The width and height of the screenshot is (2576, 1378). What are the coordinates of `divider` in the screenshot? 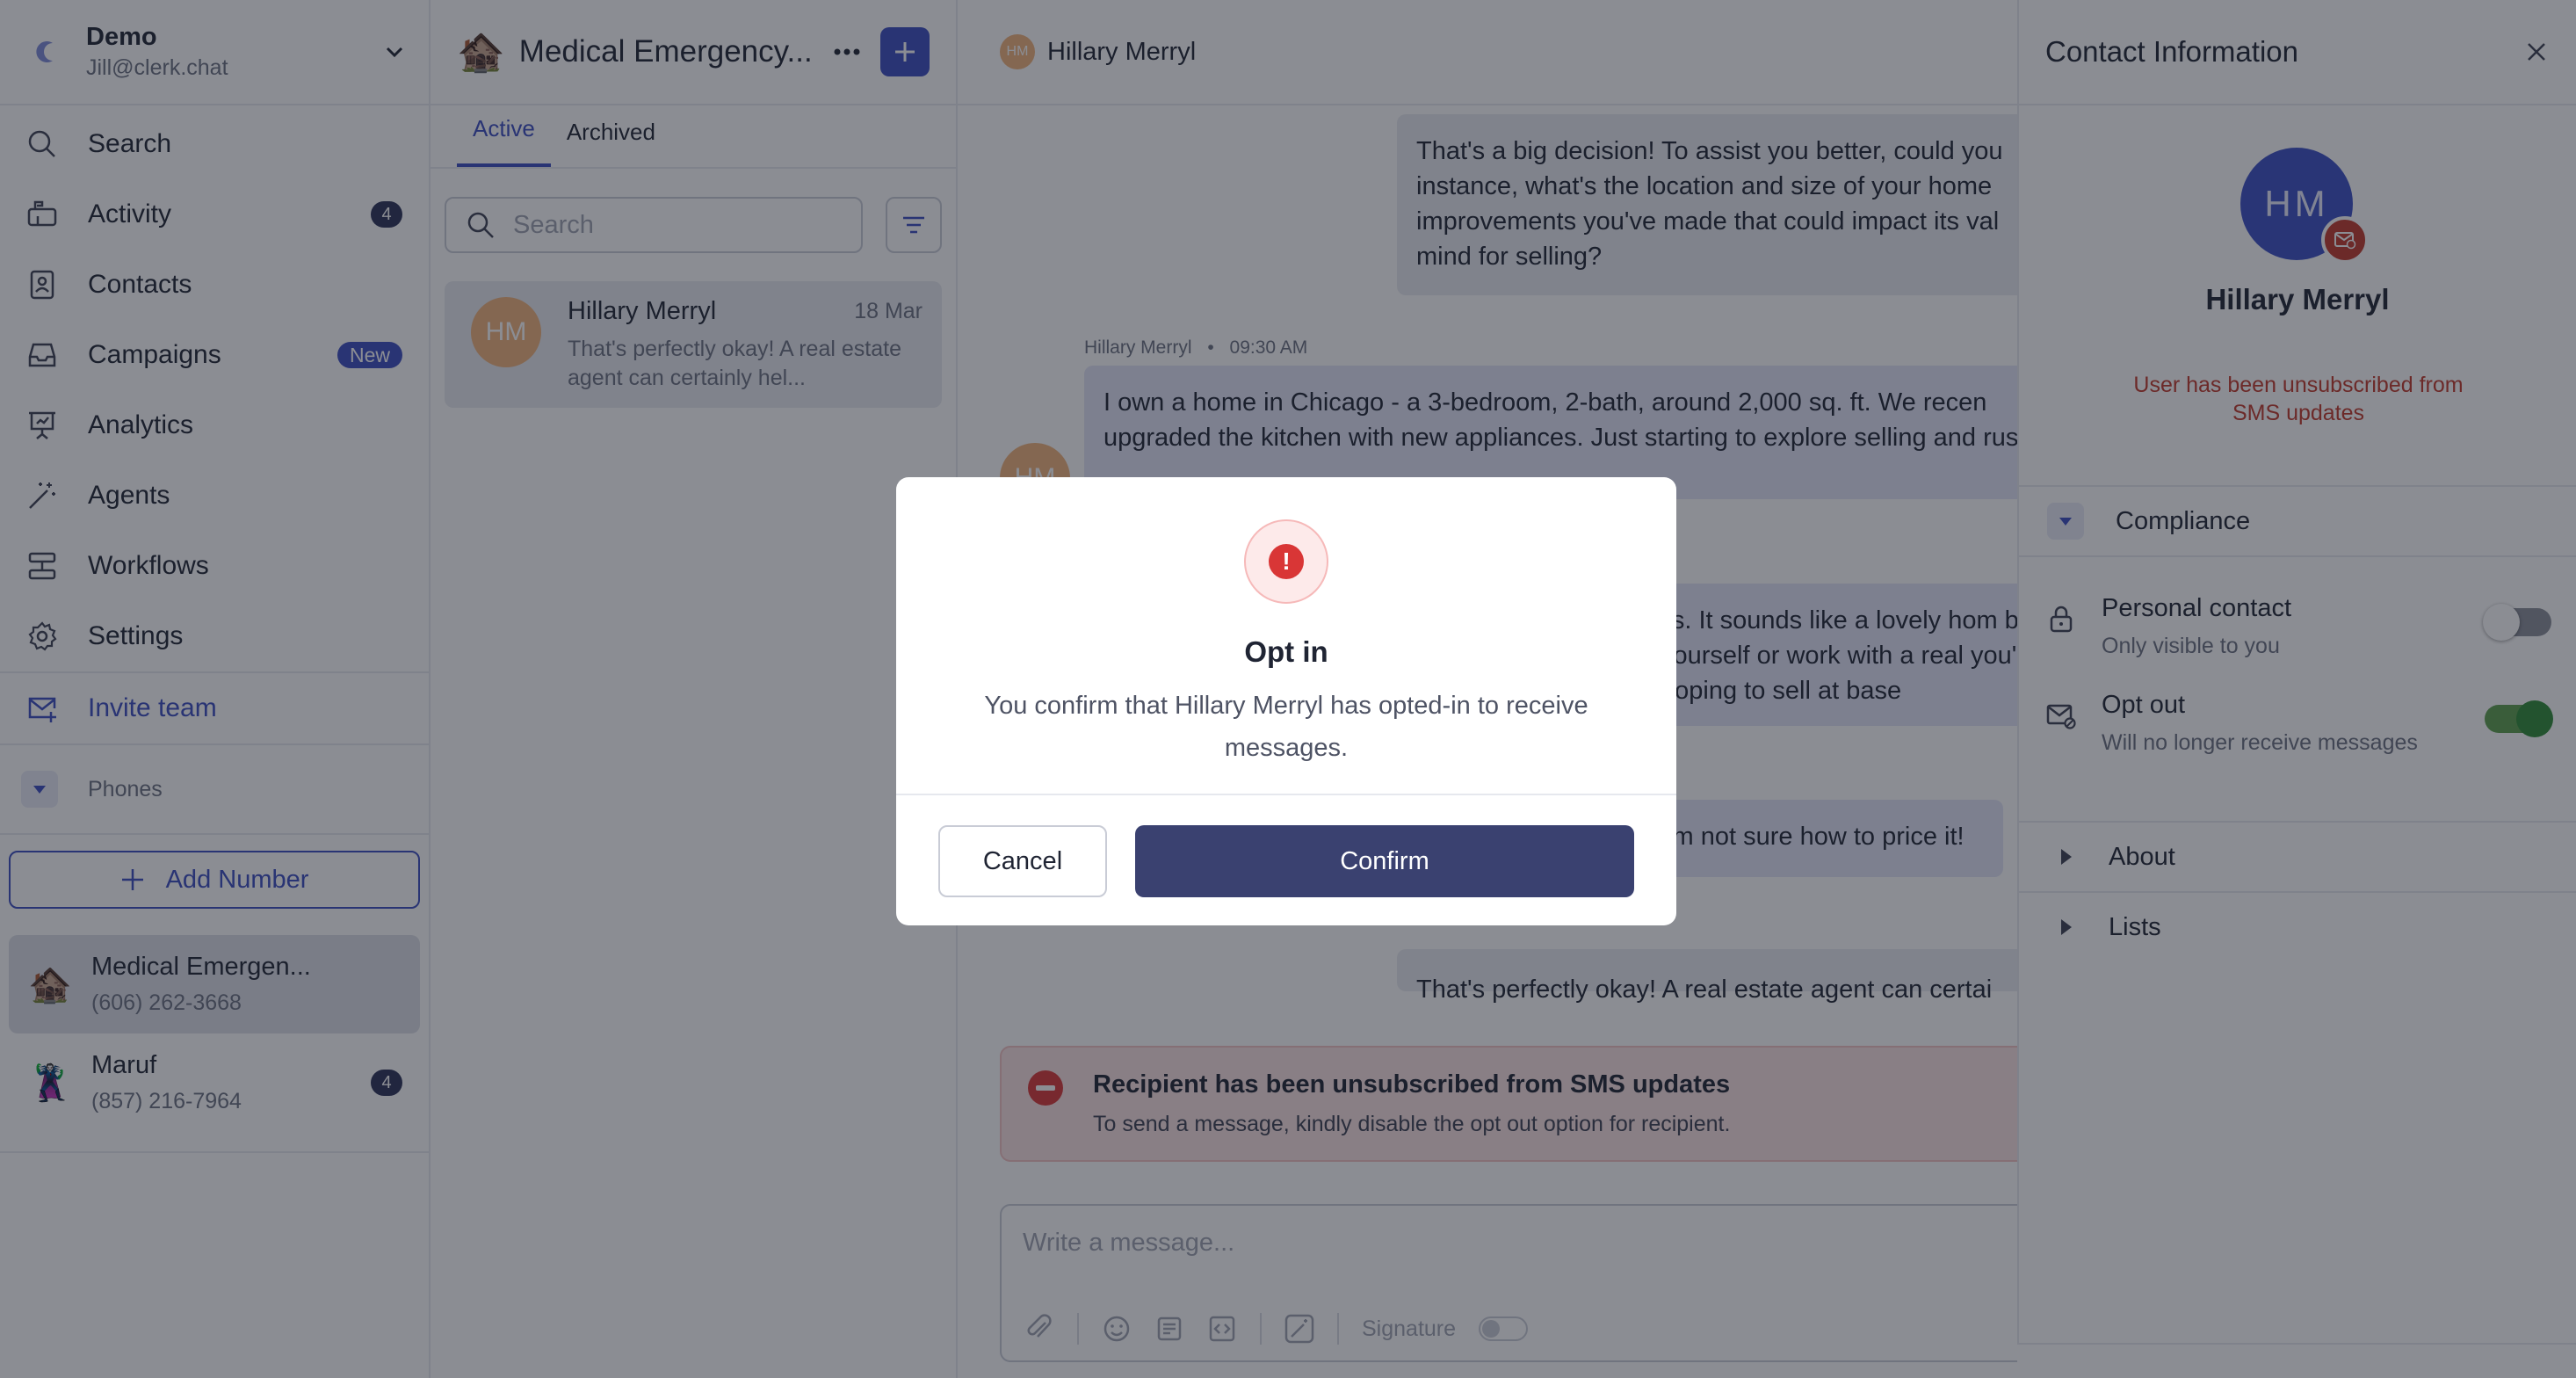 It's located at (1286, 795).